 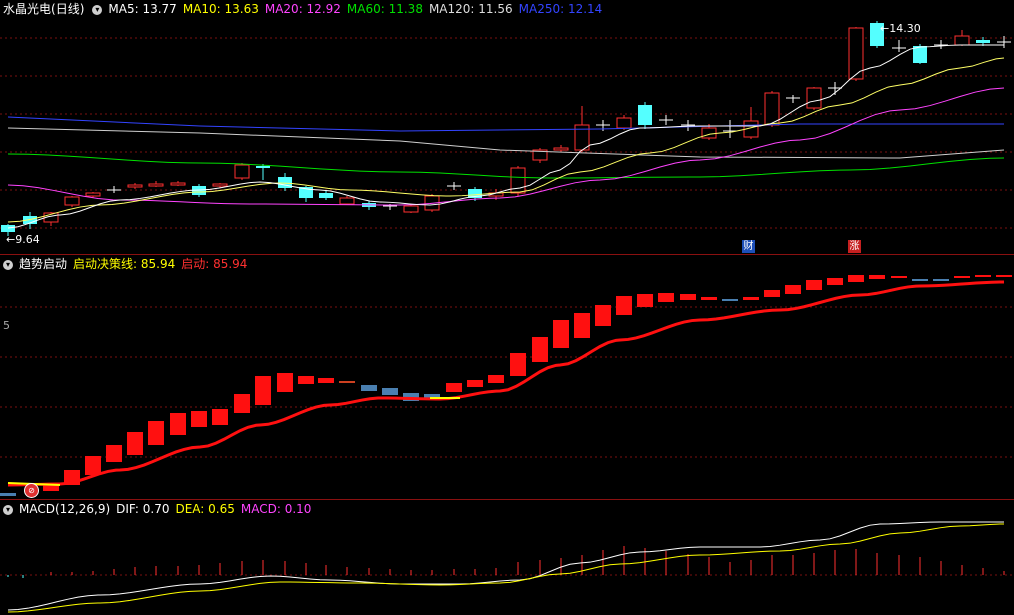 What do you see at coordinates (31, 490) in the screenshot?
I see `start-signal-icon: ⊘` at bounding box center [31, 490].